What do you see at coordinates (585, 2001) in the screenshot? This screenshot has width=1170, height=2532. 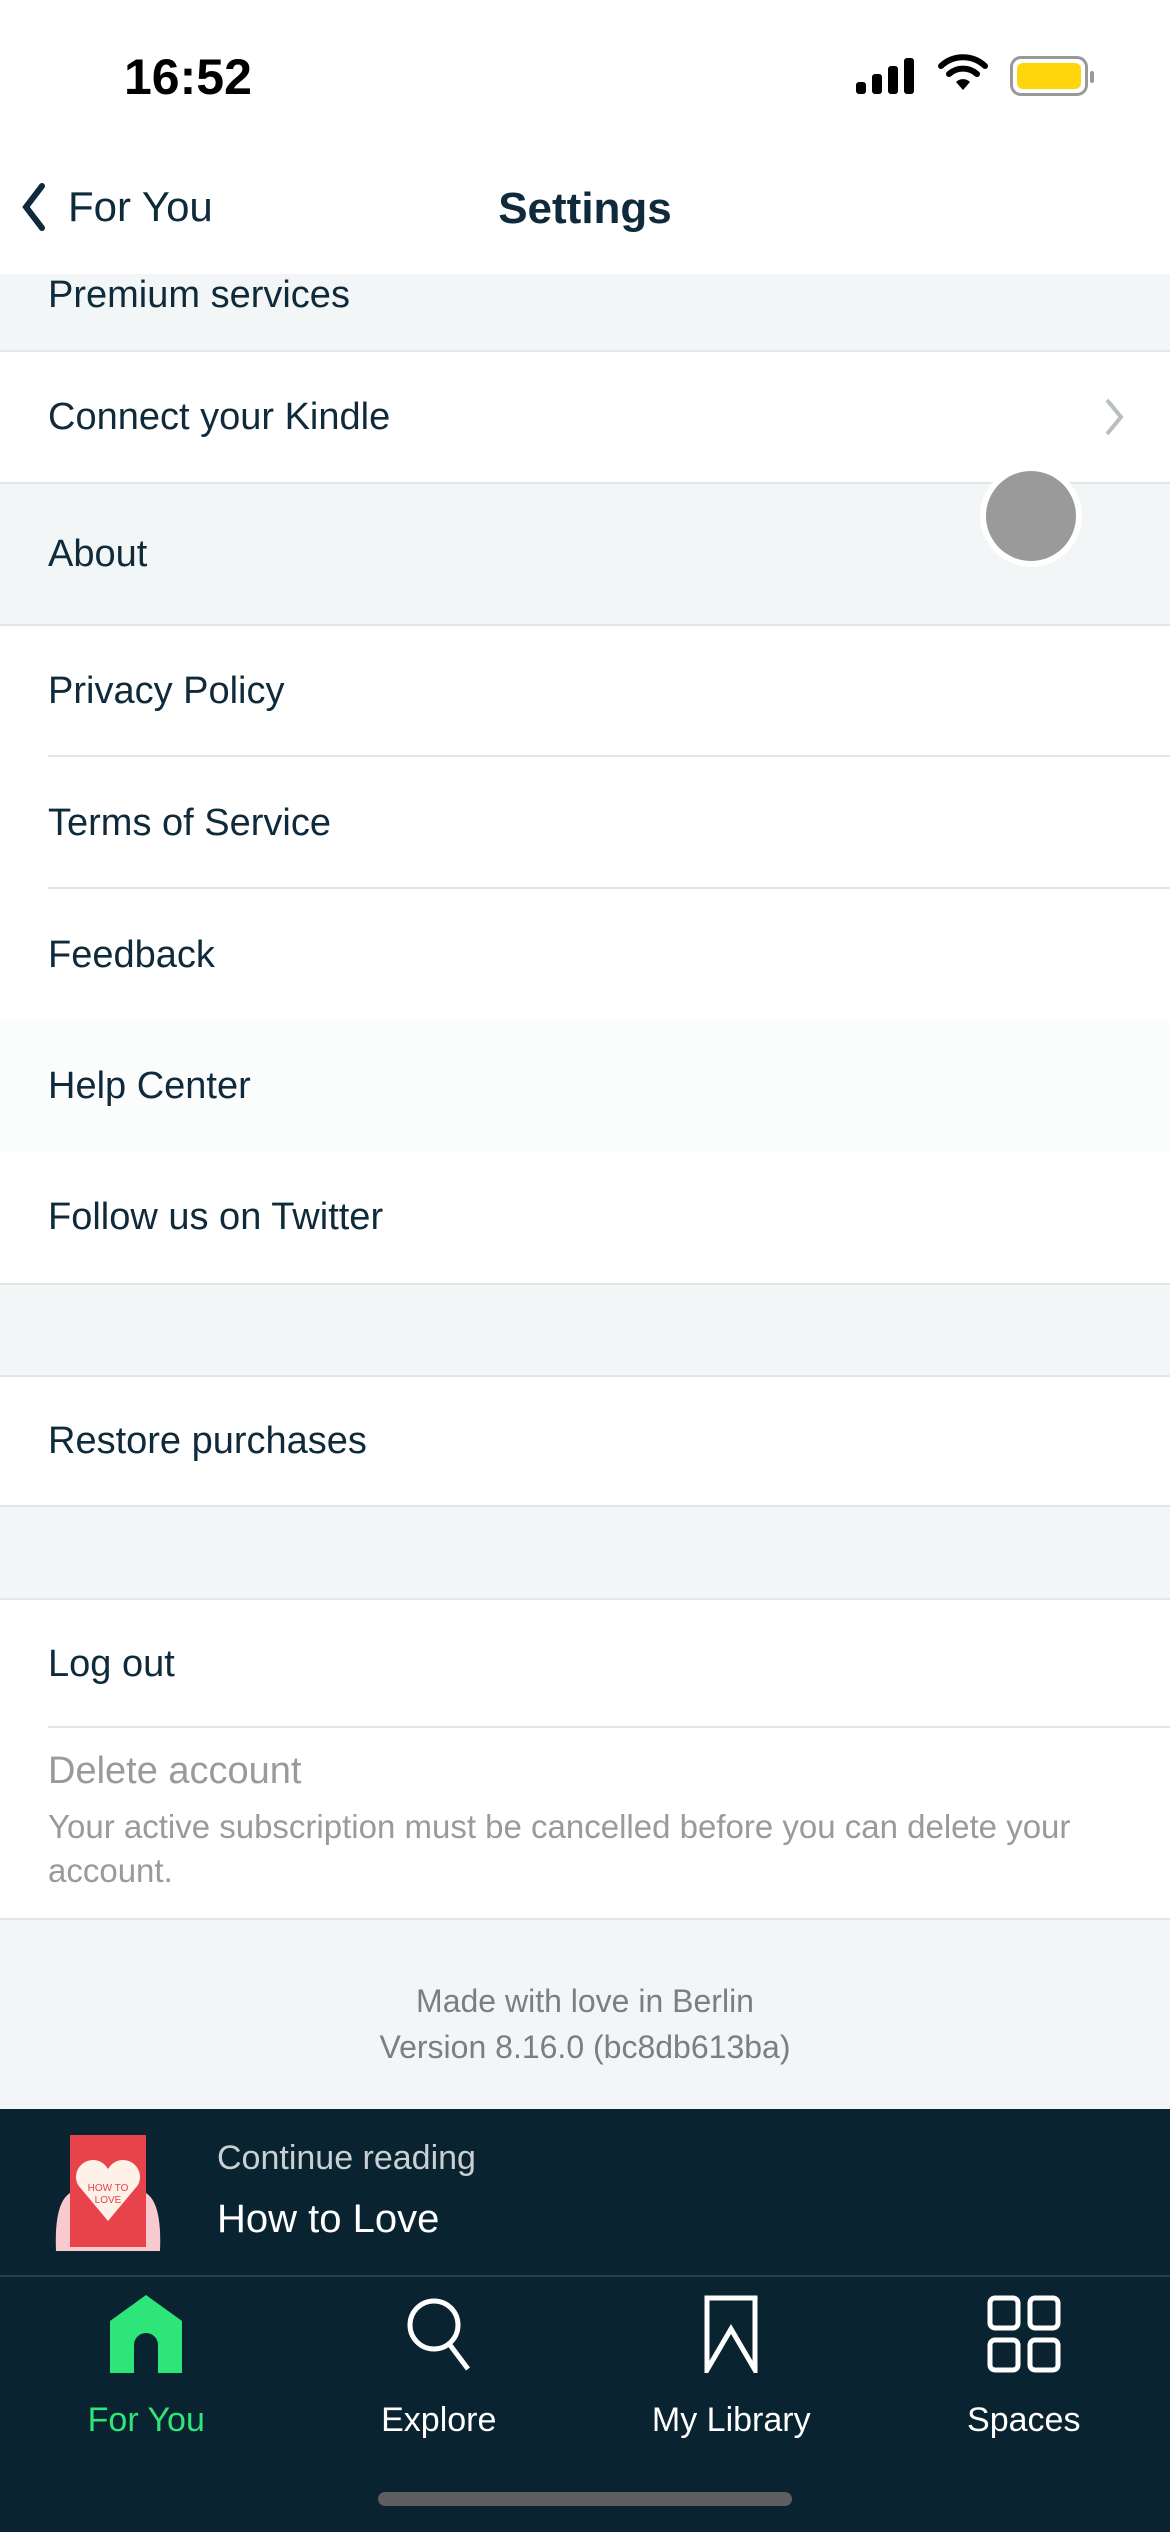 I see `footer-tagline: Made with love in Berlin` at bounding box center [585, 2001].